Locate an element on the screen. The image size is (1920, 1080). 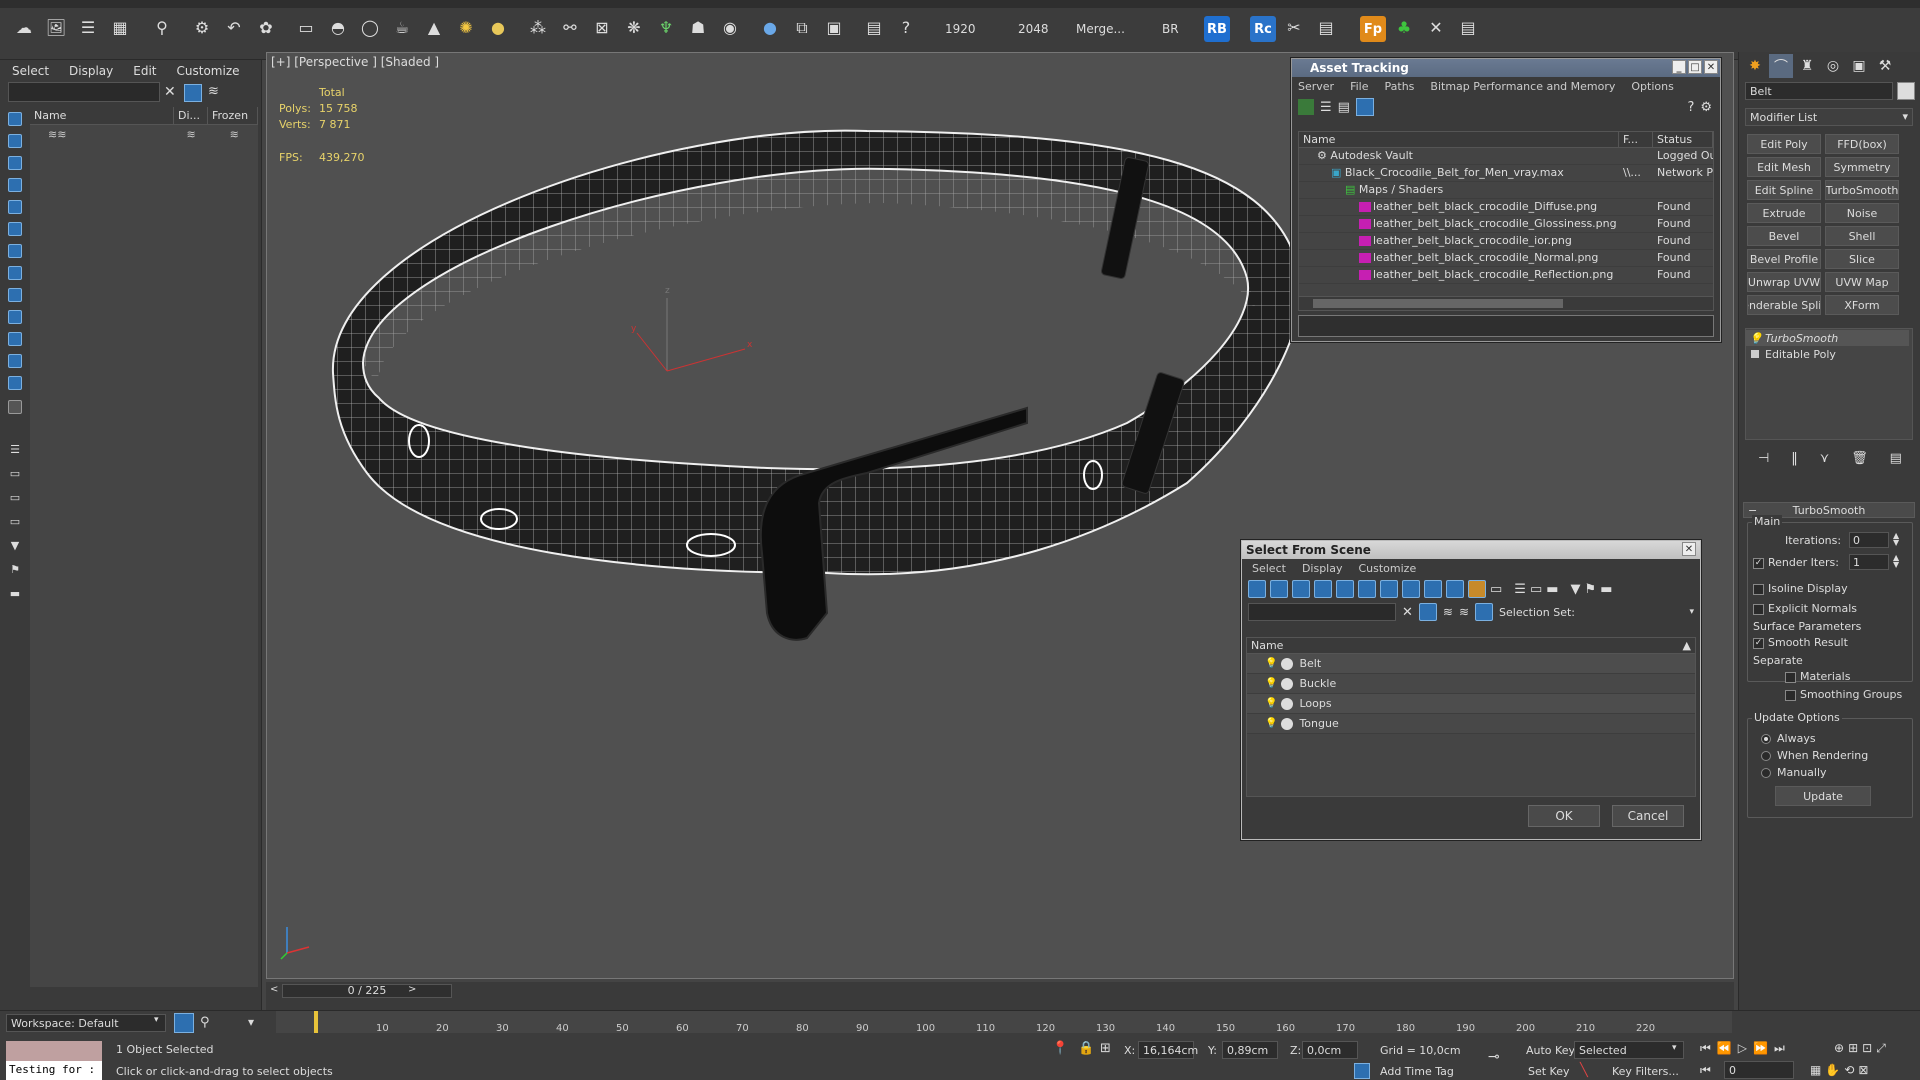
modifier-button: UVW Map is located at coordinates (1862, 282).